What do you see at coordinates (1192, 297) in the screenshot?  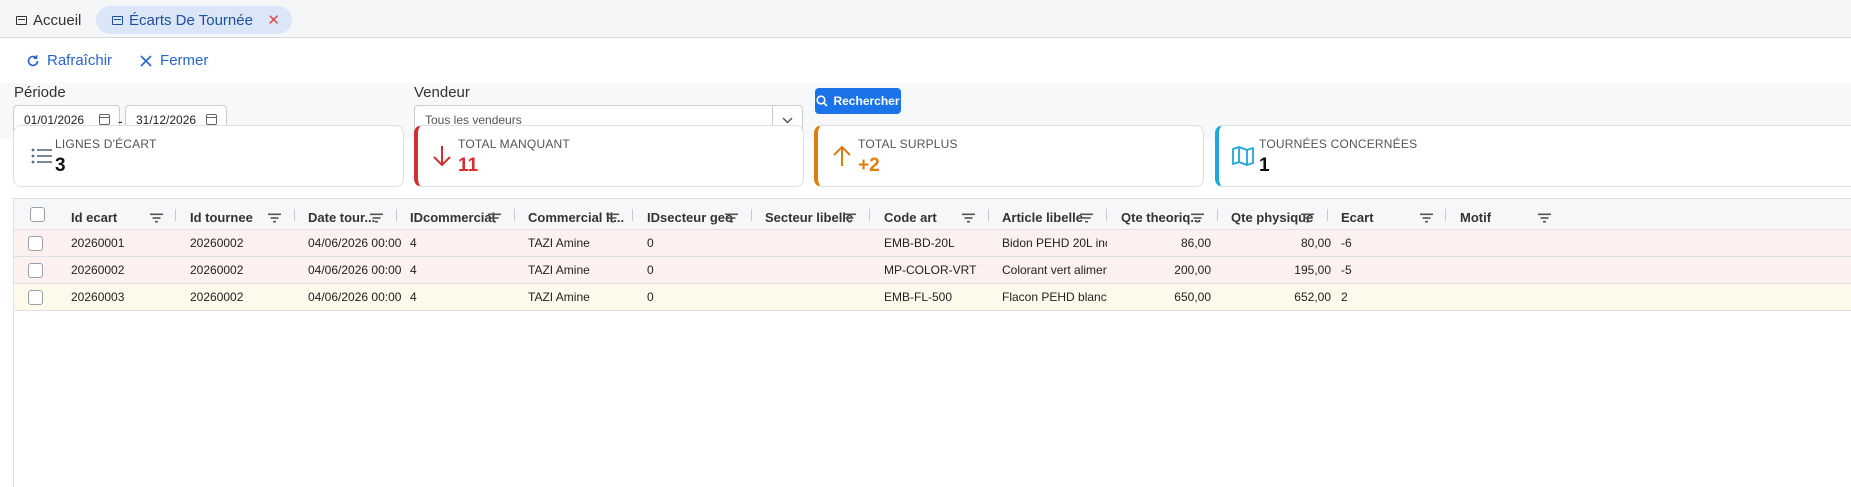 I see `cell-qte-theo: 650,00` at bounding box center [1192, 297].